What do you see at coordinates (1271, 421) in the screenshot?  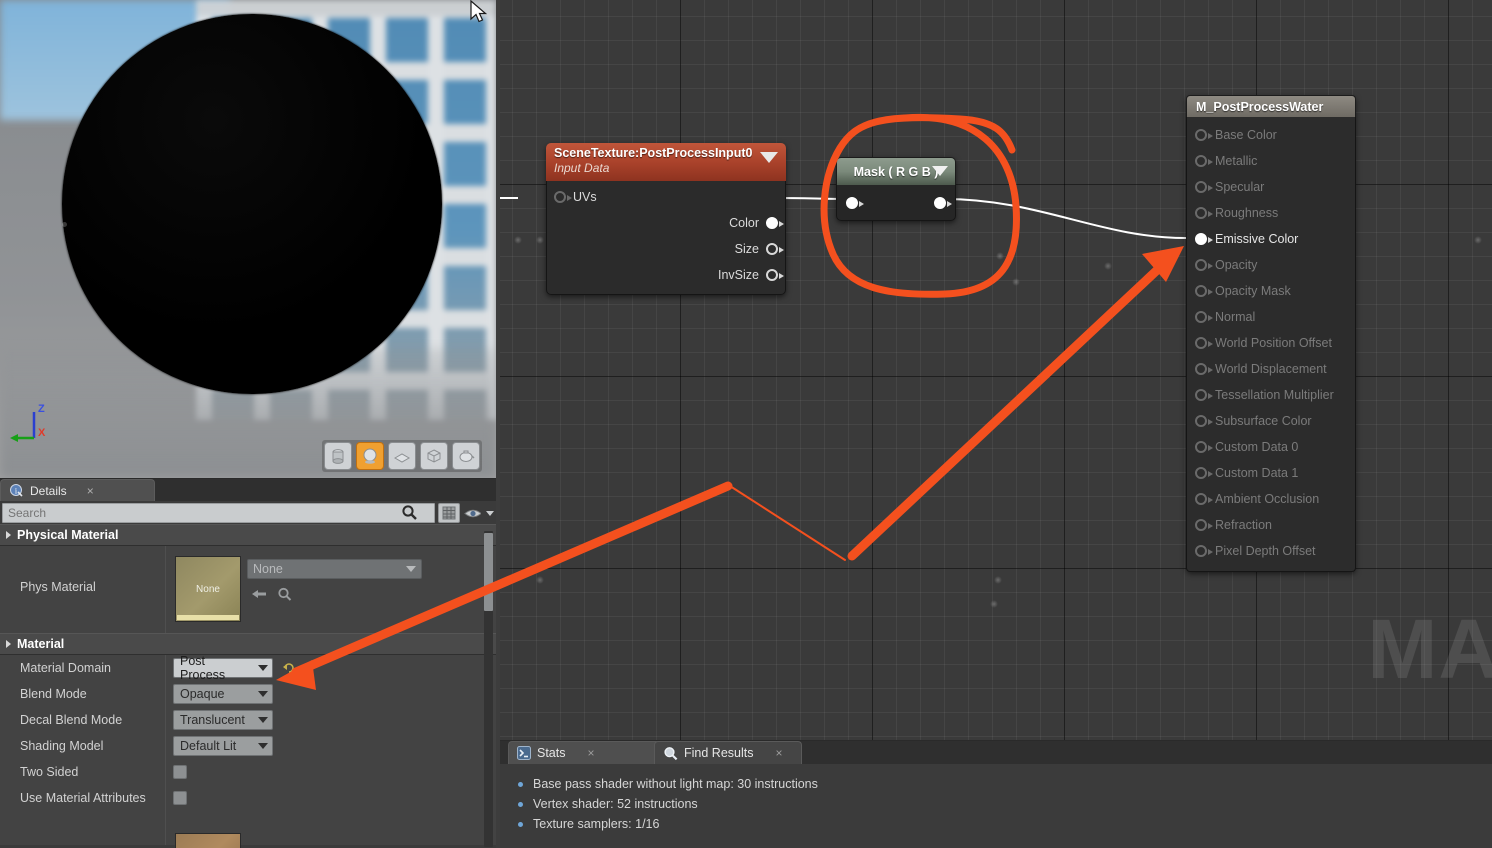 I see `material-pin-subsurface-color: Subsurface Color` at bounding box center [1271, 421].